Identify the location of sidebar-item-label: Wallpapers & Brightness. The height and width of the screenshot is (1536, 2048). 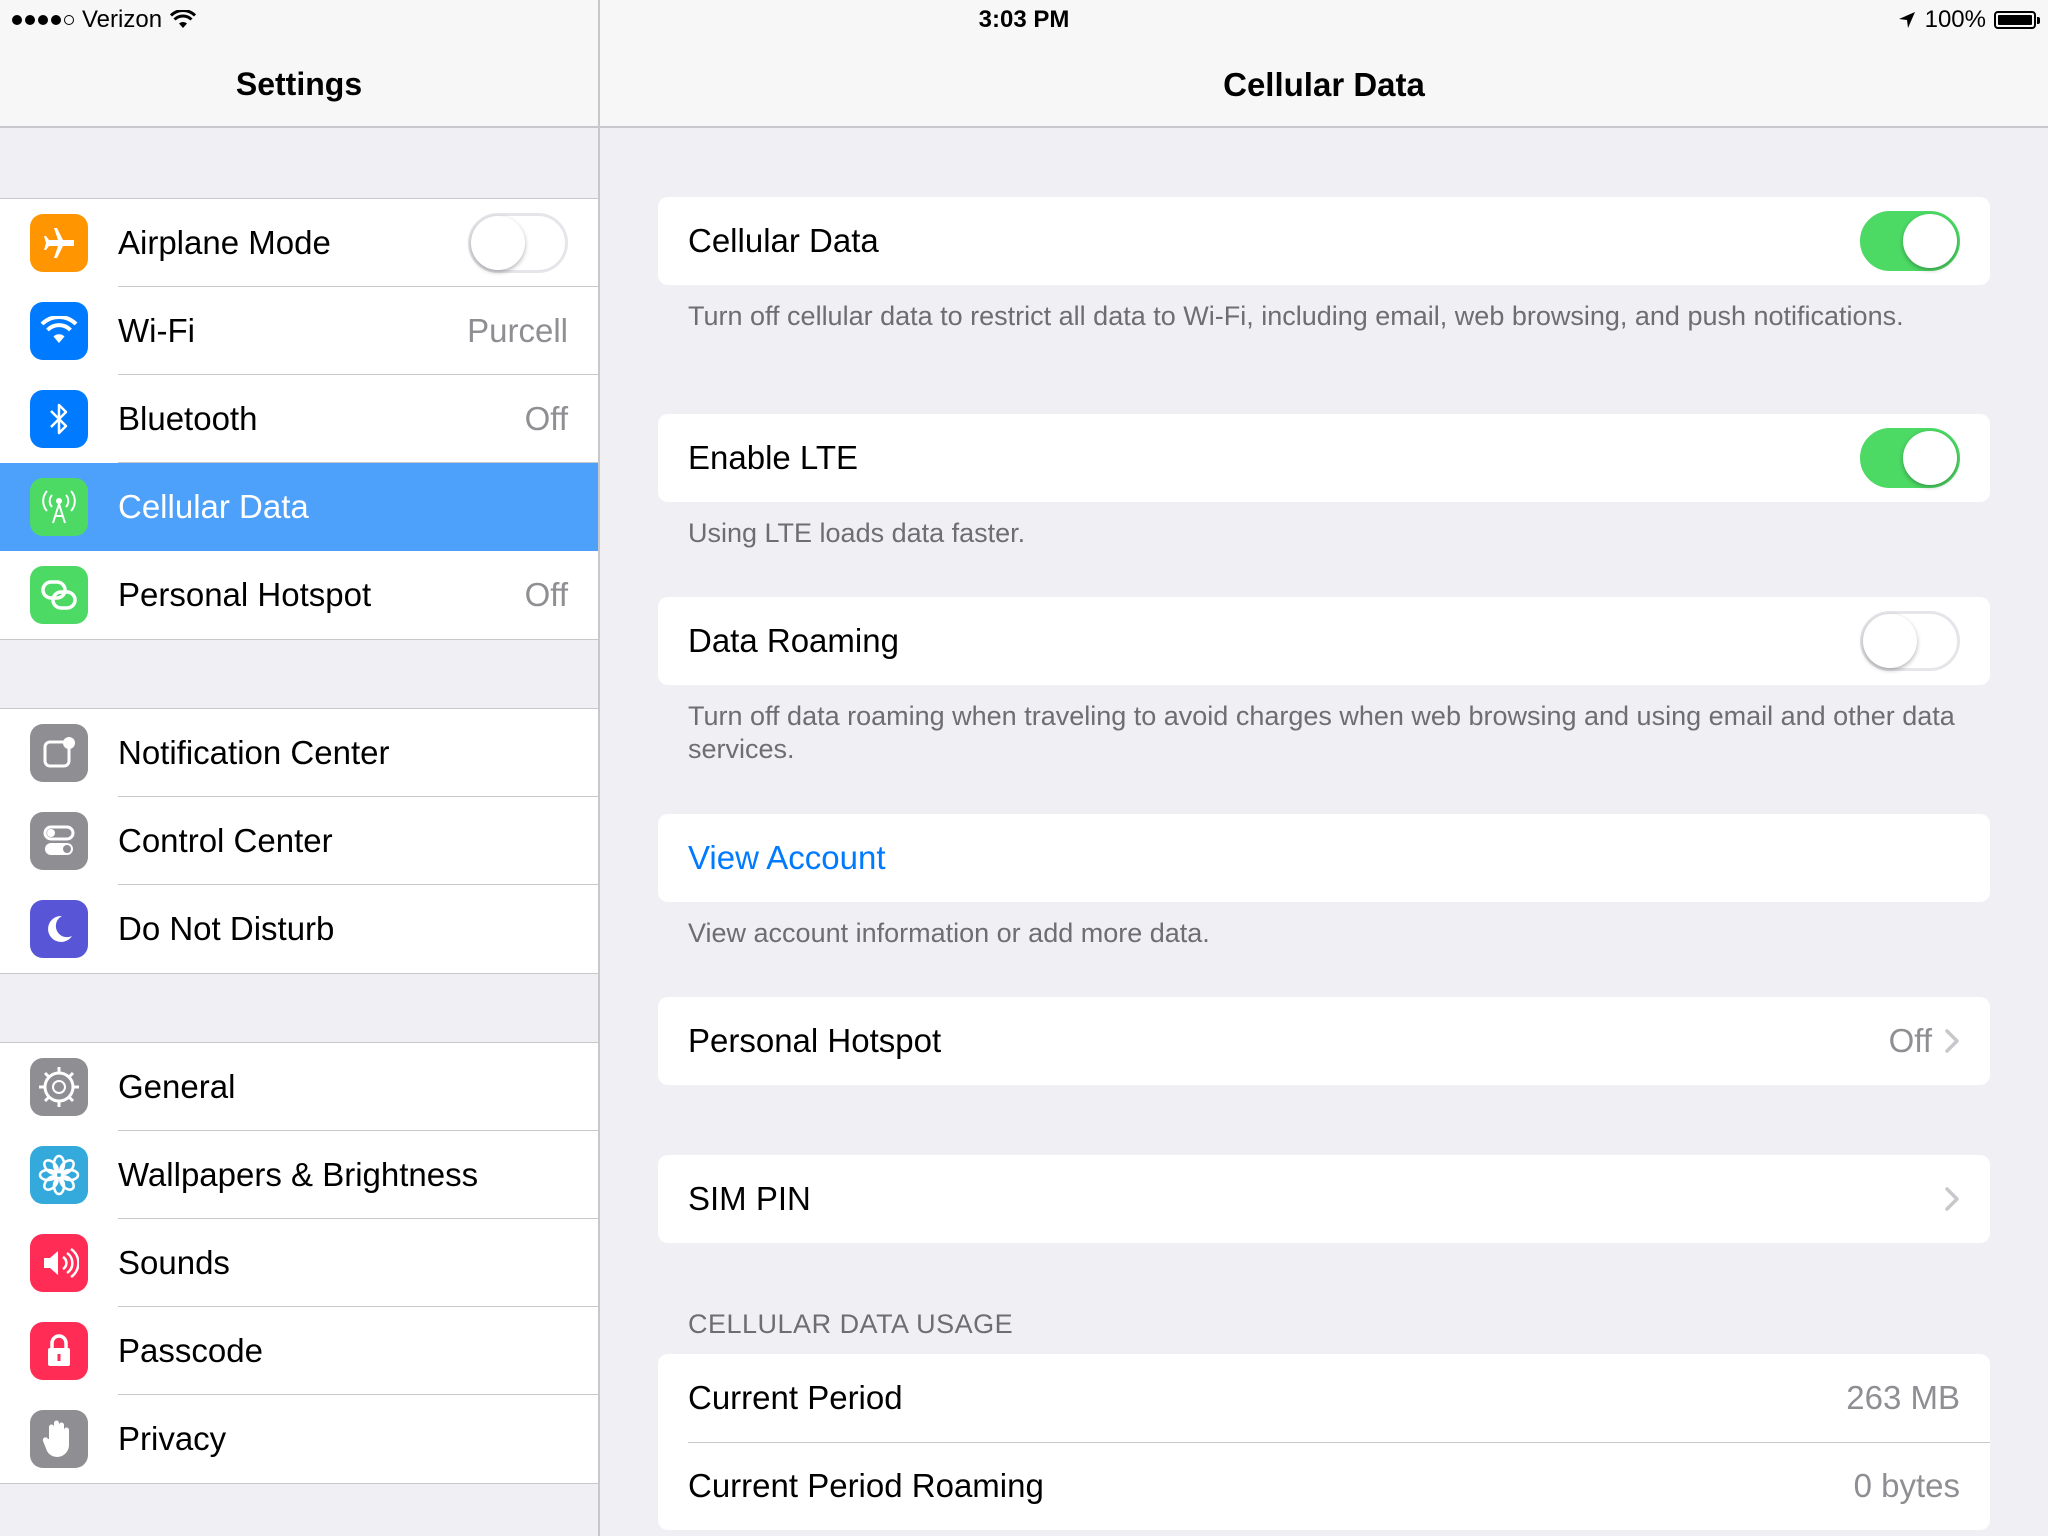
(358, 1175).